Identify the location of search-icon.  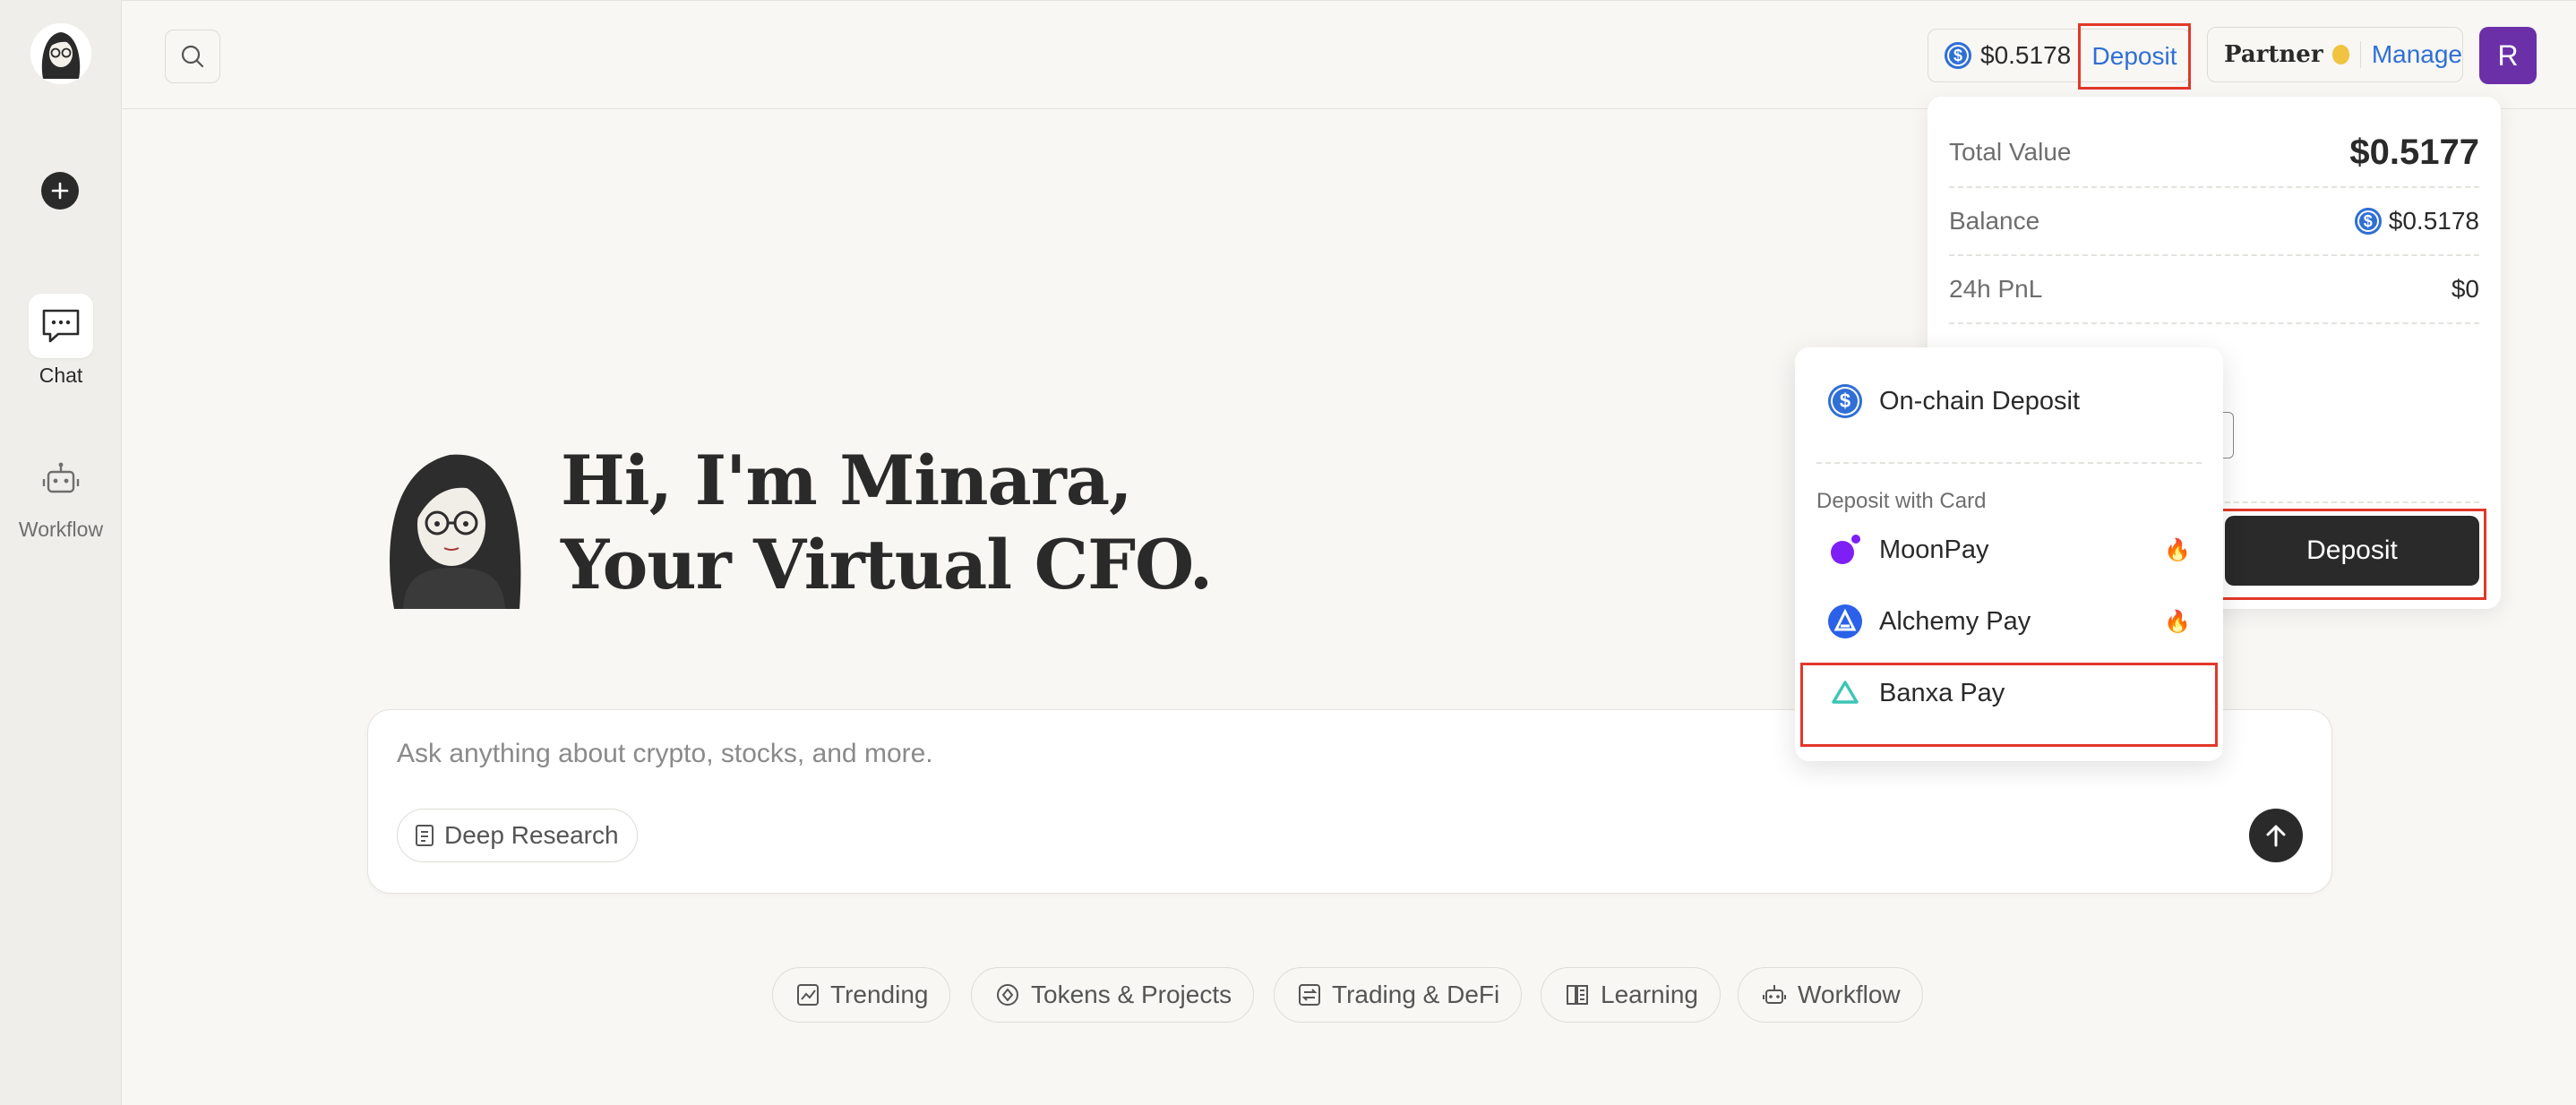
(192, 56).